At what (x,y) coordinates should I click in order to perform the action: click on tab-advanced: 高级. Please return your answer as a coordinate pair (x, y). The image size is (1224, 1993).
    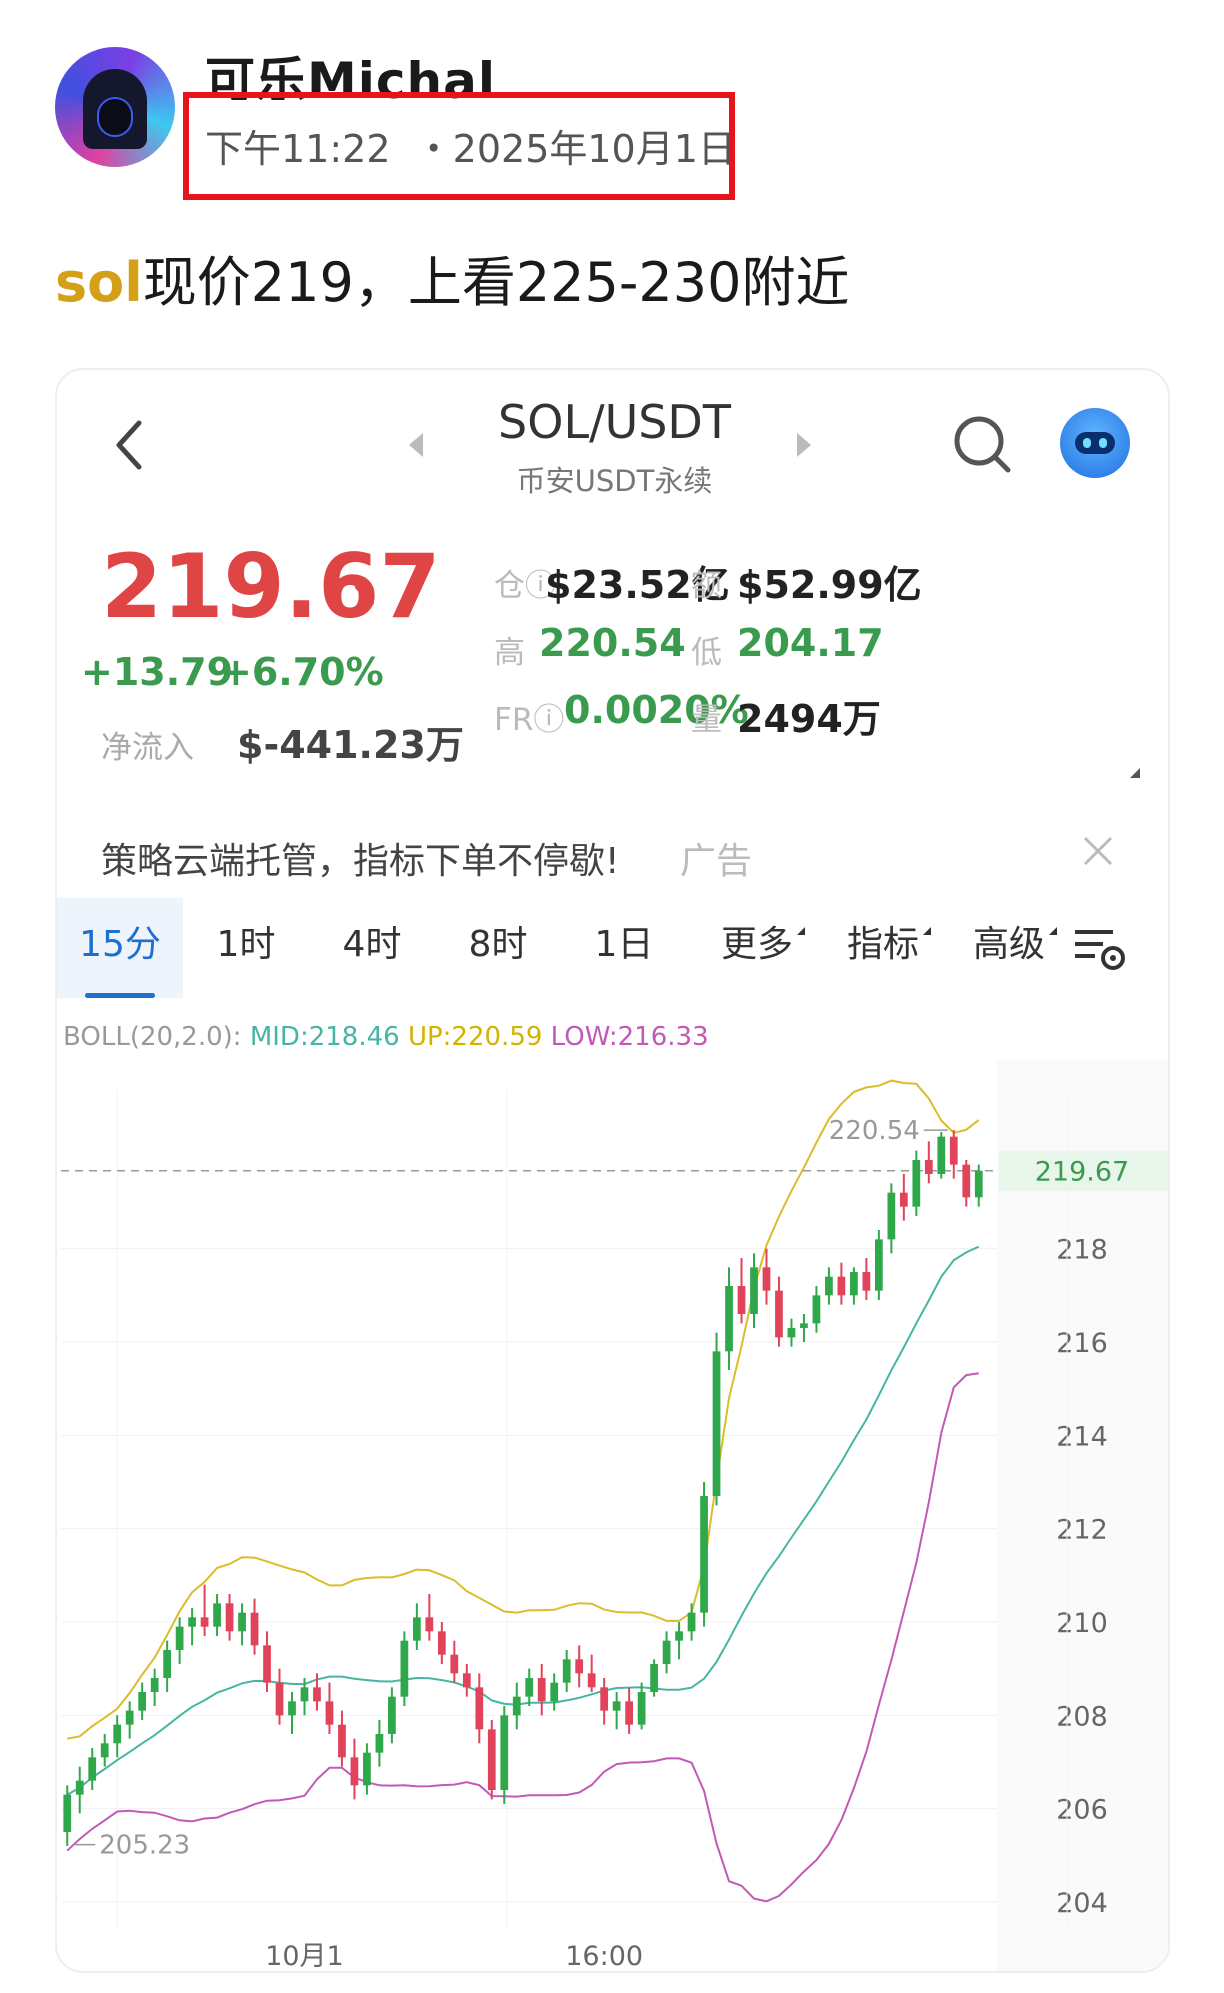
    Looking at the image, I should click on (1009, 948).